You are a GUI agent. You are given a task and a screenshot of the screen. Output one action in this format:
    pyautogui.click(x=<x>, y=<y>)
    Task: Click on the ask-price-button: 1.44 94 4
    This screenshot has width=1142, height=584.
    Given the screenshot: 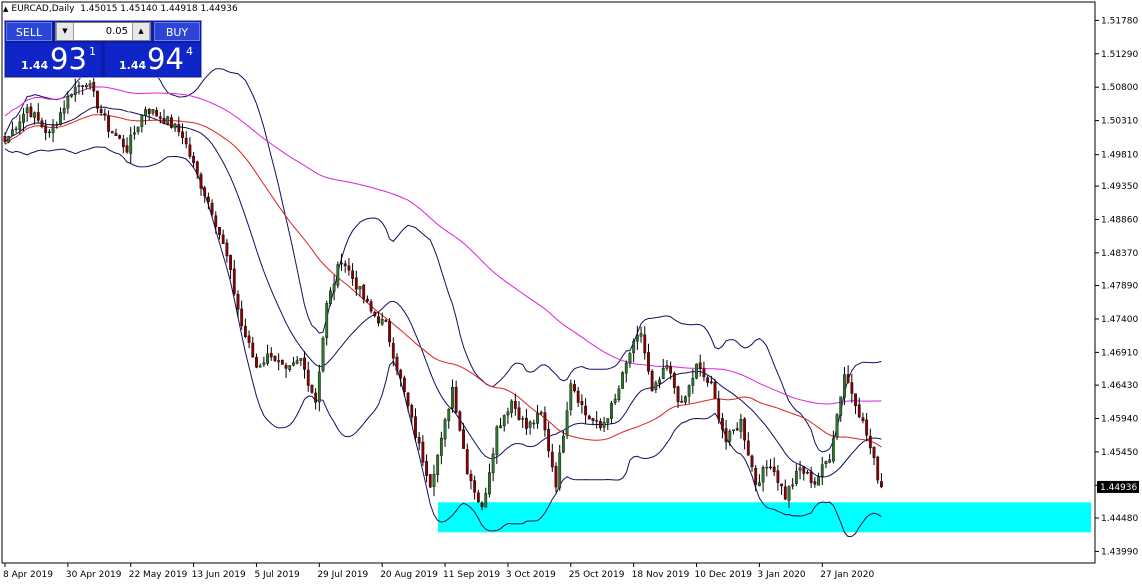 What is the action you would take?
    pyautogui.click(x=152, y=59)
    